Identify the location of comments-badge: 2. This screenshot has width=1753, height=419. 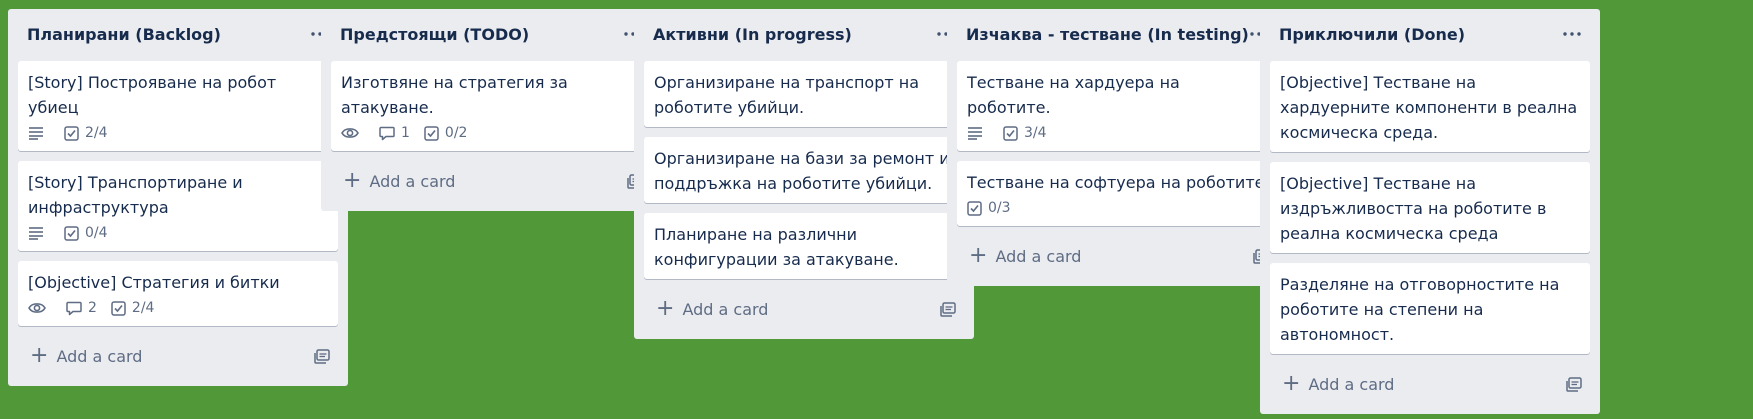
(81, 308).